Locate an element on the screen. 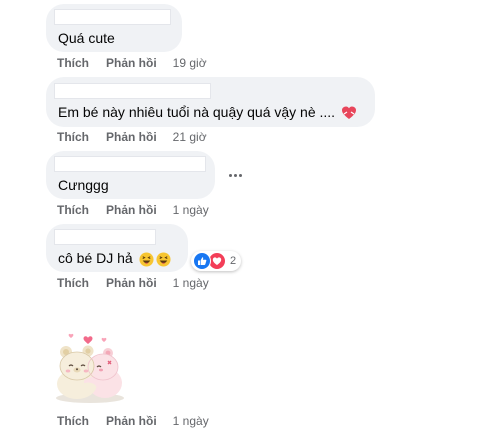  comment-bubble: Quá cute is located at coordinates (114, 28).